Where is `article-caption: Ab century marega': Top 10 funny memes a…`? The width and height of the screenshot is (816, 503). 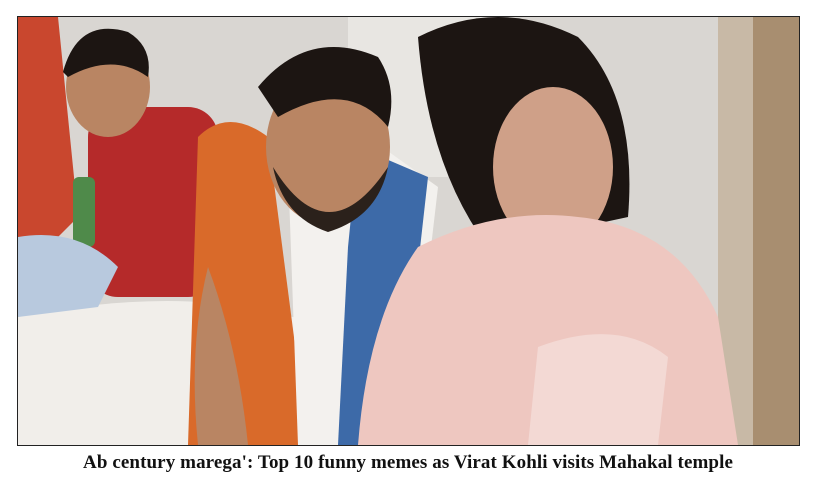 article-caption: Ab century marega': Top 10 funny memes a… is located at coordinates (408, 462).